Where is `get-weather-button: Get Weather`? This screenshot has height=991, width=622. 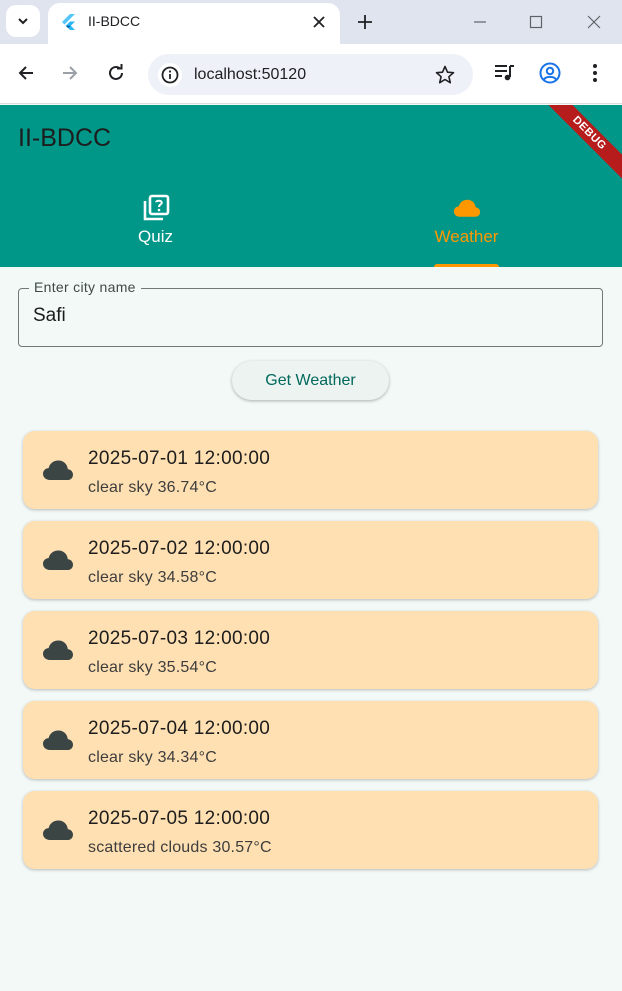
get-weather-button: Get Weather is located at coordinates (310, 380).